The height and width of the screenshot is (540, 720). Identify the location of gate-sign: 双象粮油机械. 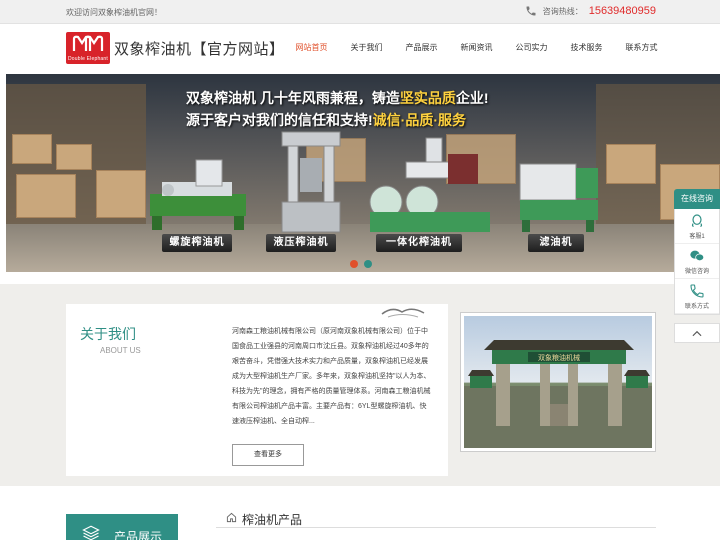
(559, 357).